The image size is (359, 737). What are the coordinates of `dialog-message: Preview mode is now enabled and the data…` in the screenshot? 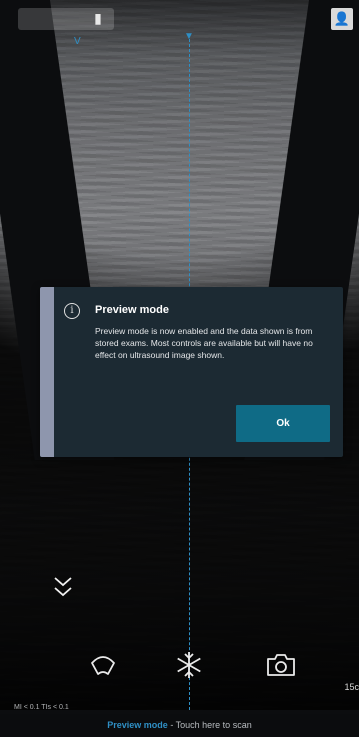 It's located at (204, 343).